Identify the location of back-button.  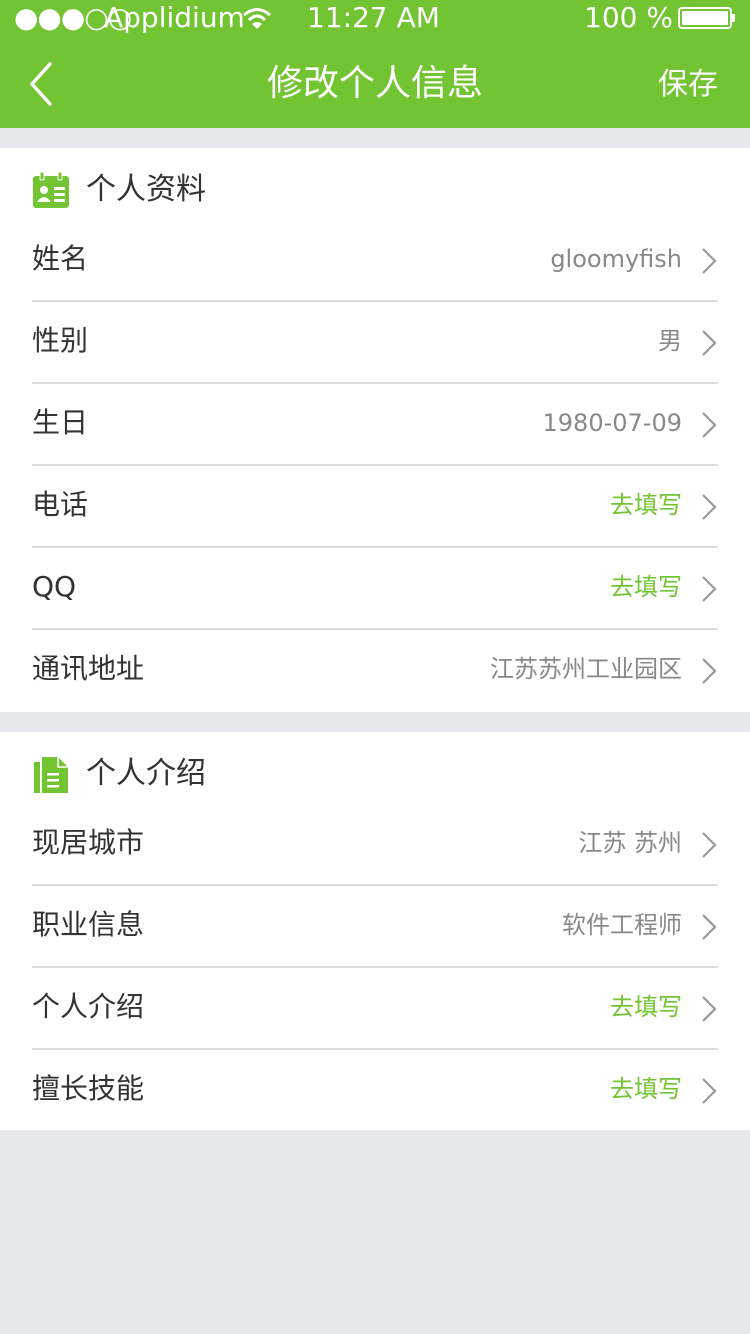
(45, 84).